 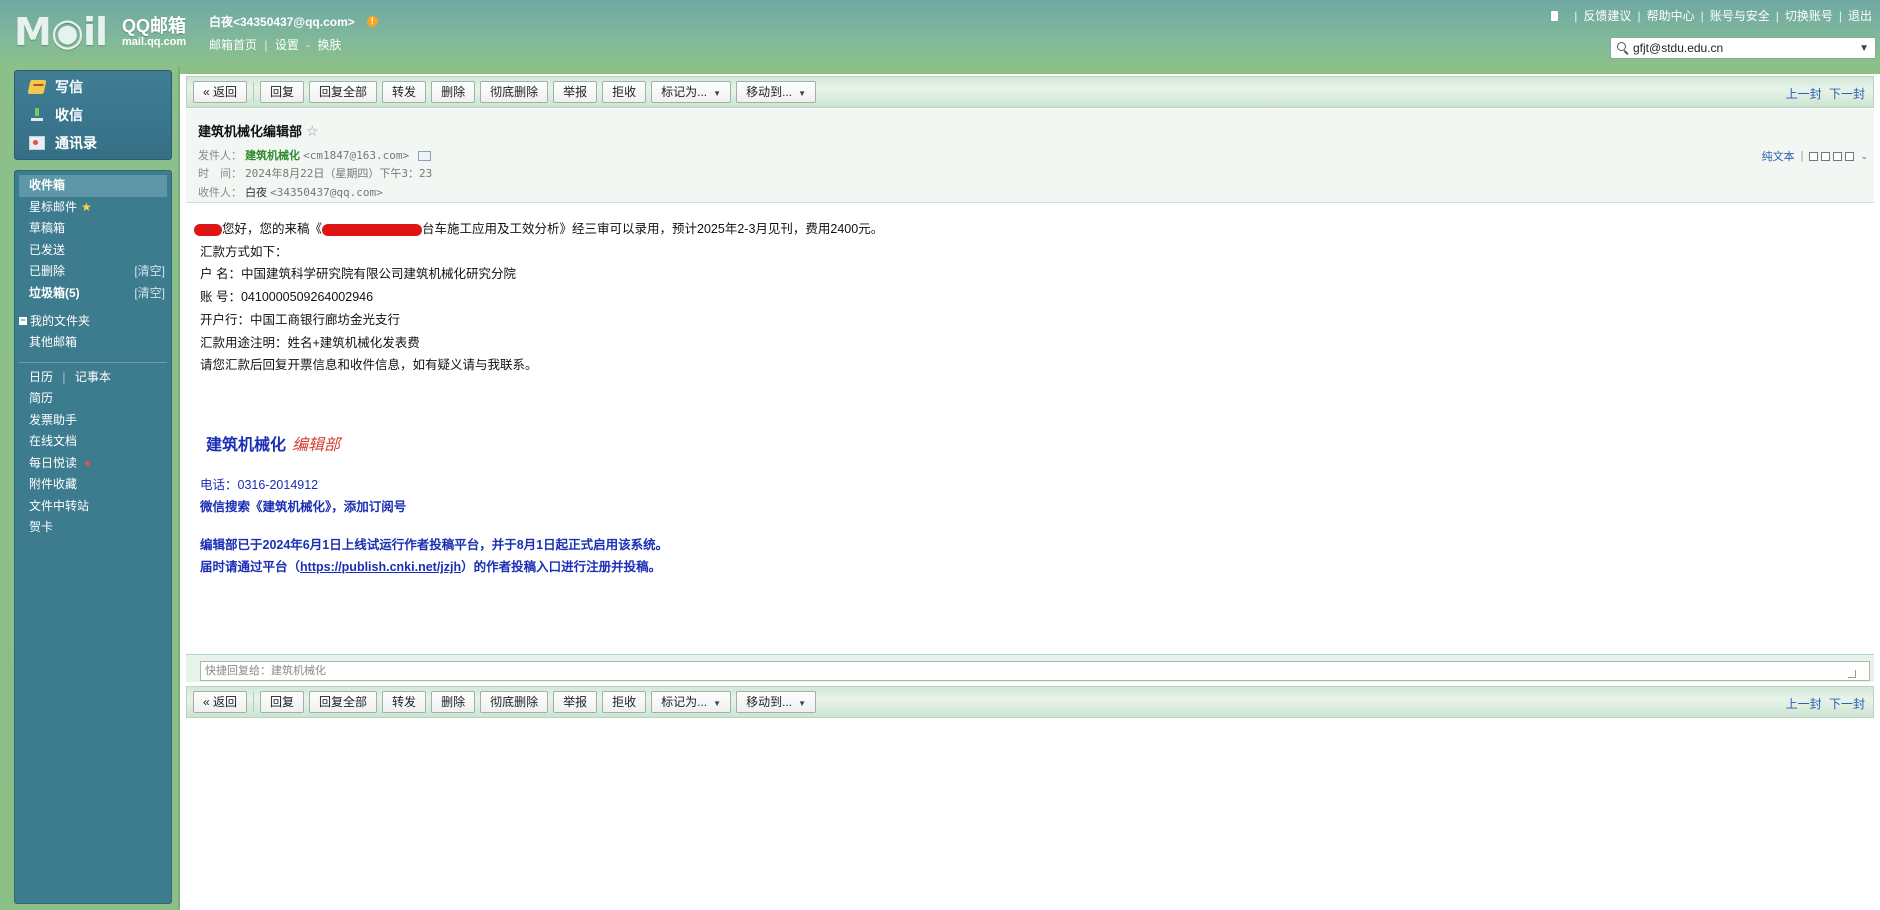 What do you see at coordinates (1623, 48) in the screenshot?
I see `search-icon` at bounding box center [1623, 48].